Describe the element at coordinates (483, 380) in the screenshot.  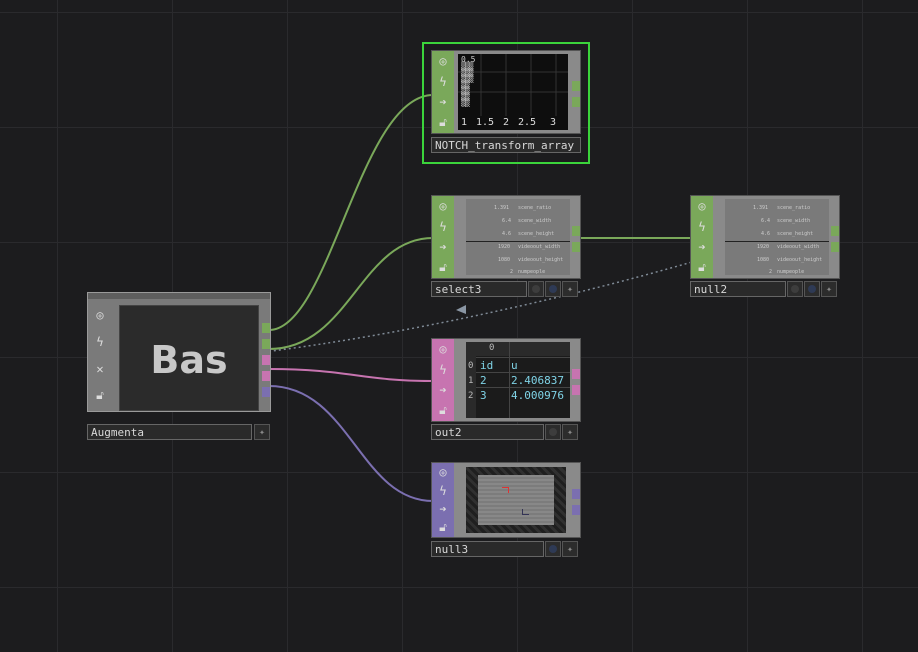
I see `table-cell: 2` at that location.